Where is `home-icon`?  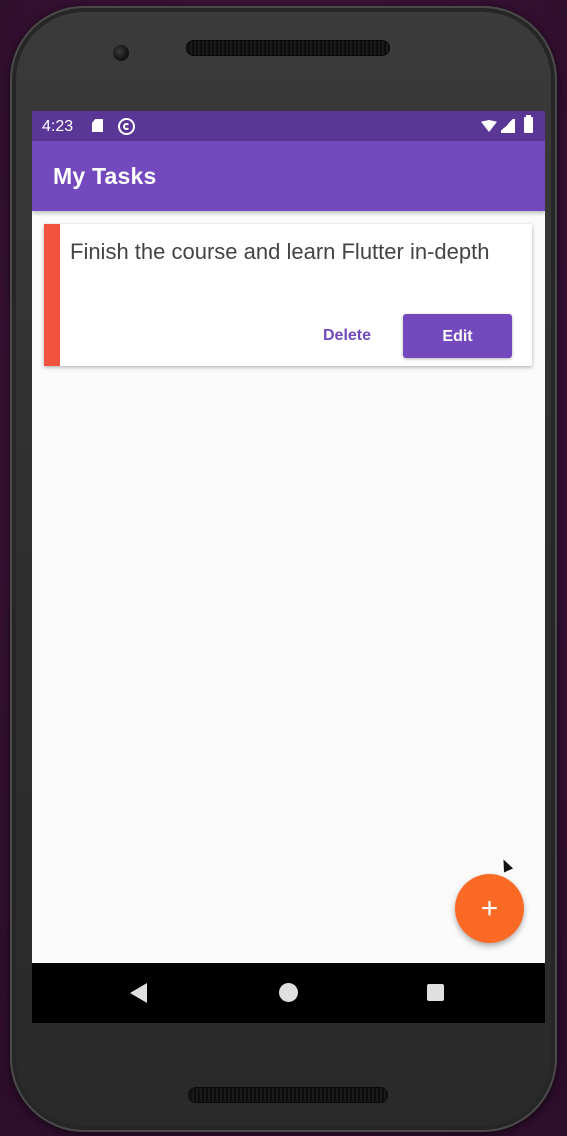
home-icon is located at coordinates (288, 992).